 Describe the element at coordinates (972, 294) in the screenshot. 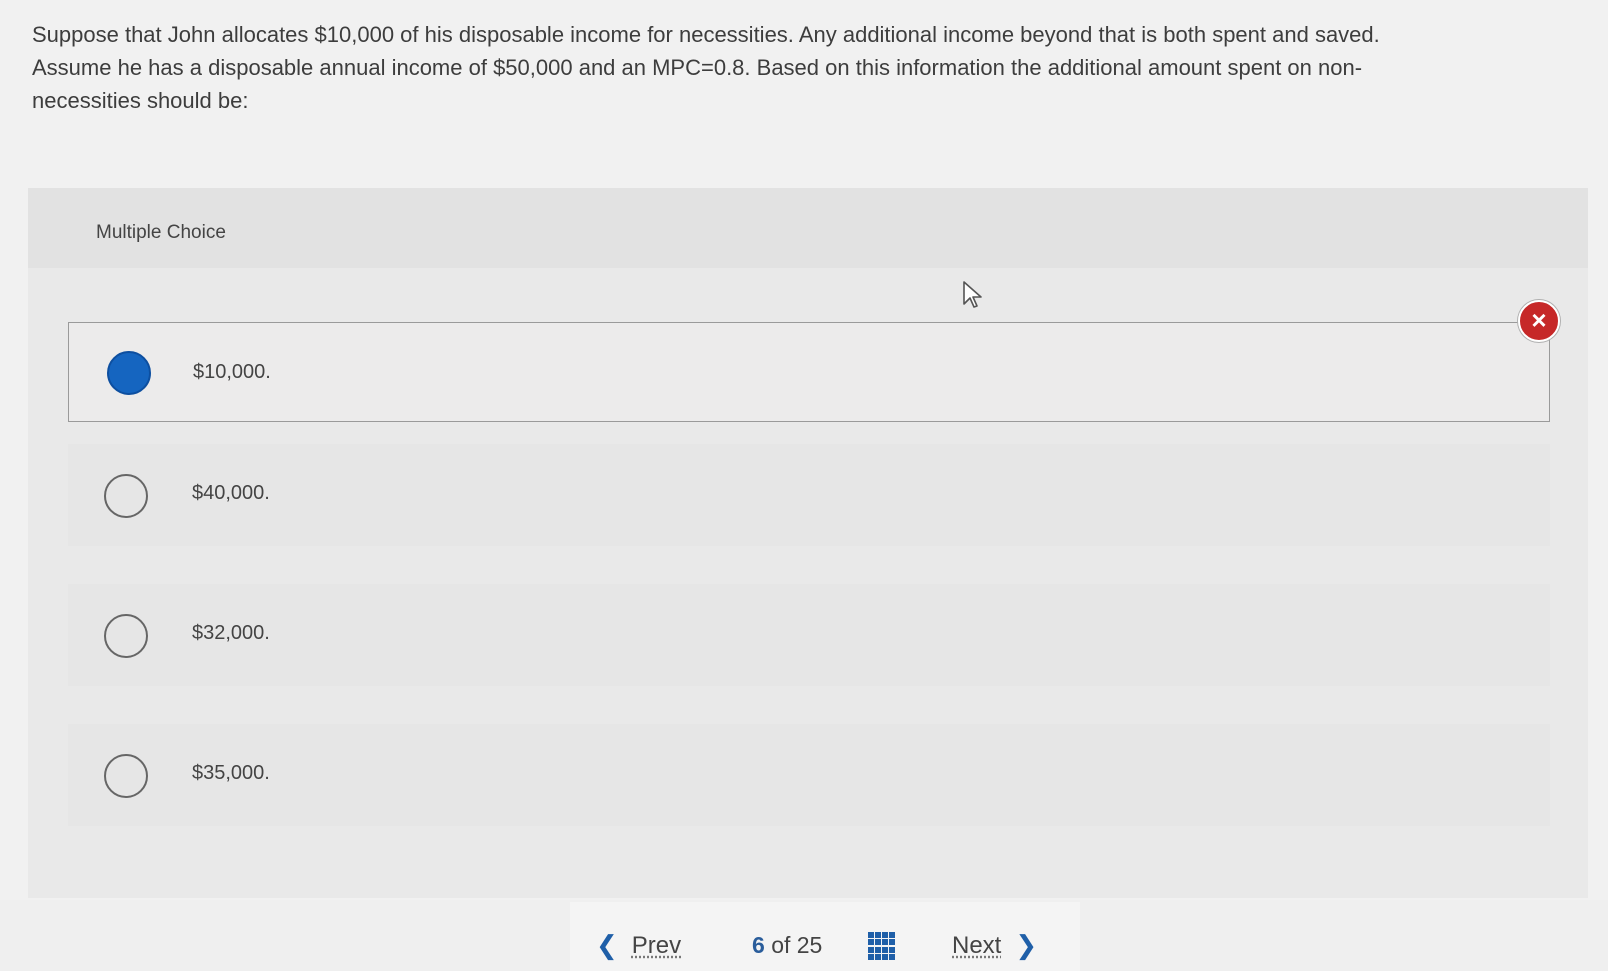

I see `mouse-cursor-icon` at that location.